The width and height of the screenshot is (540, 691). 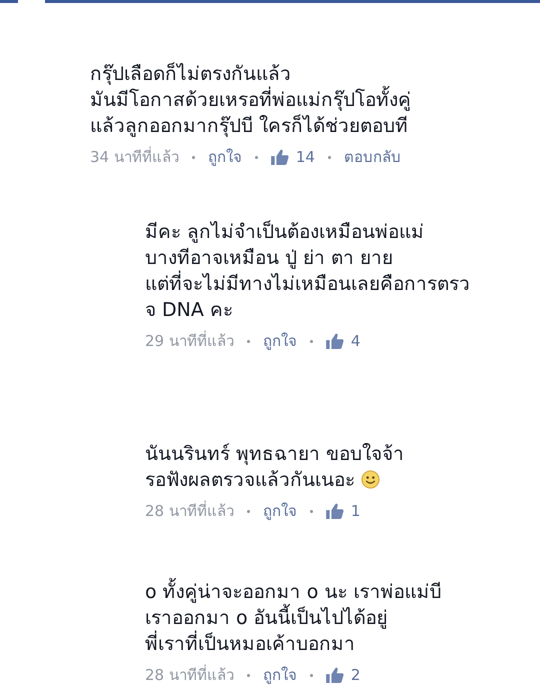 I want to click on reply-link: ตอบกลับ, so click(x=372, y=157).